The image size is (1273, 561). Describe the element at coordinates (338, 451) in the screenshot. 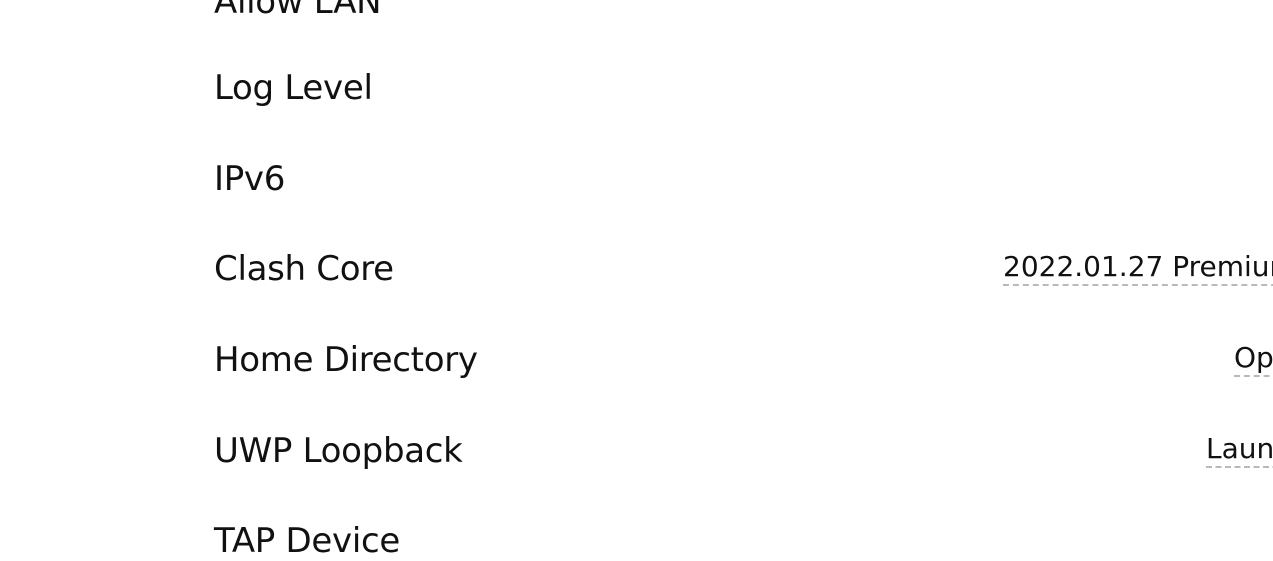

I see `uwp-loopback-label: UWP Loopback` at that location.